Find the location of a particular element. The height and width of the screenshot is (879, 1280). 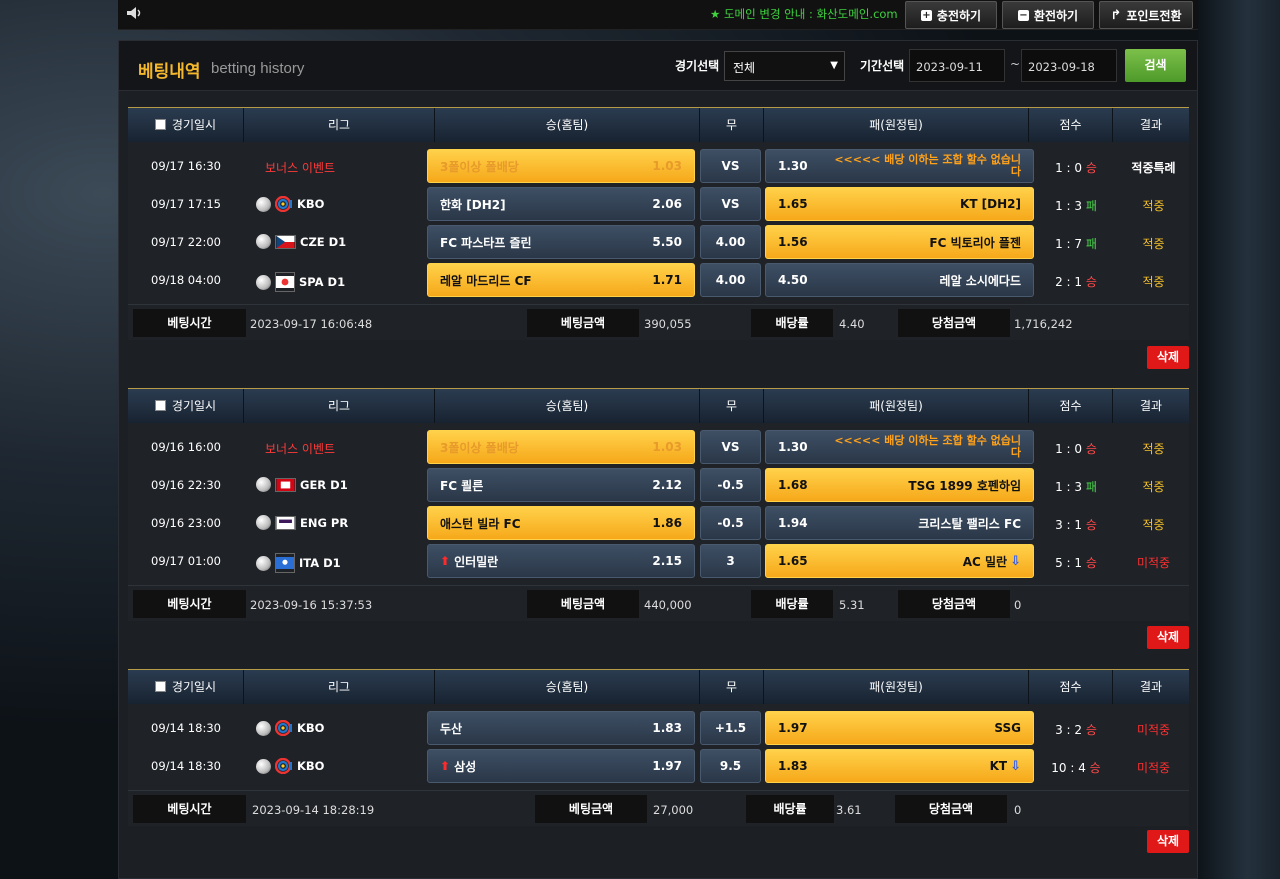

away-team-button: 1.83 KT ⇩ is located at coordinates (899, 766).